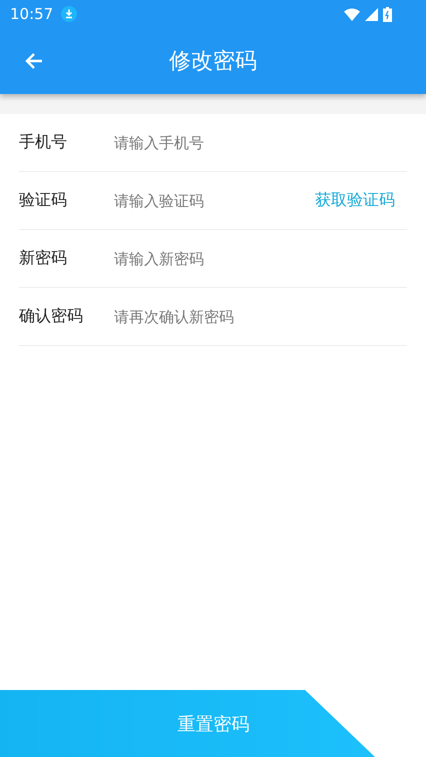 This screenshot has height=757, width=426. What do you see at coordinates (260, 143) in the screenshot?
I see `input-field: 请输入手机号` at bounding box center [260, 143].